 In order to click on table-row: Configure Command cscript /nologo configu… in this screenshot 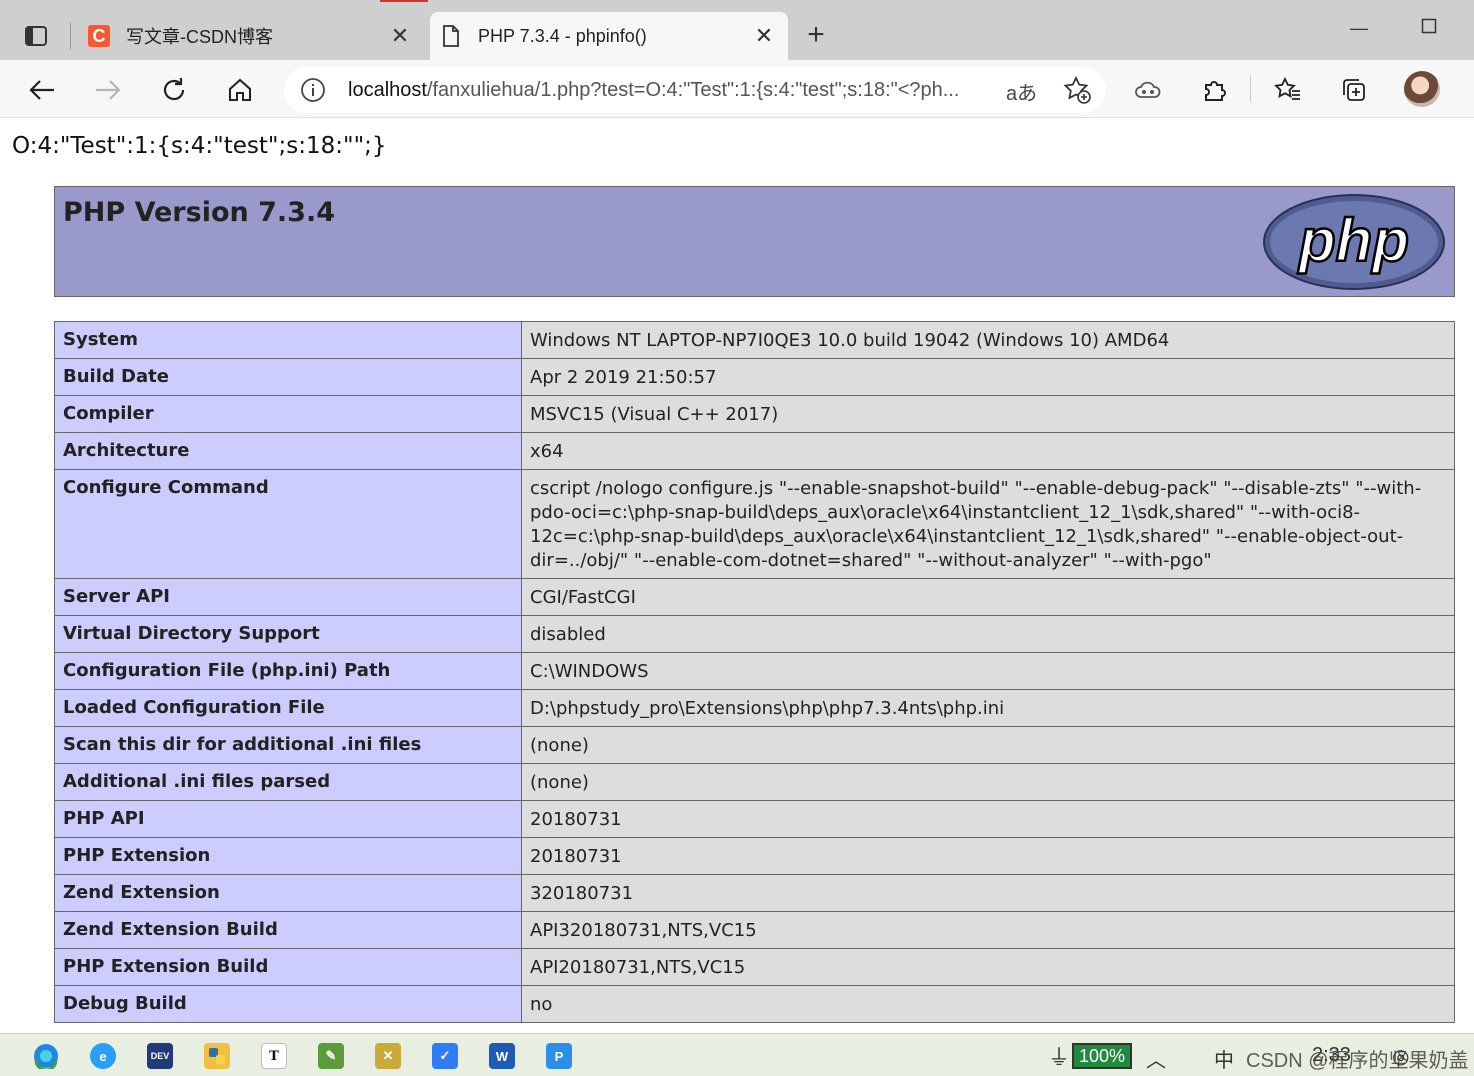, I will do `click(754, 524)`.